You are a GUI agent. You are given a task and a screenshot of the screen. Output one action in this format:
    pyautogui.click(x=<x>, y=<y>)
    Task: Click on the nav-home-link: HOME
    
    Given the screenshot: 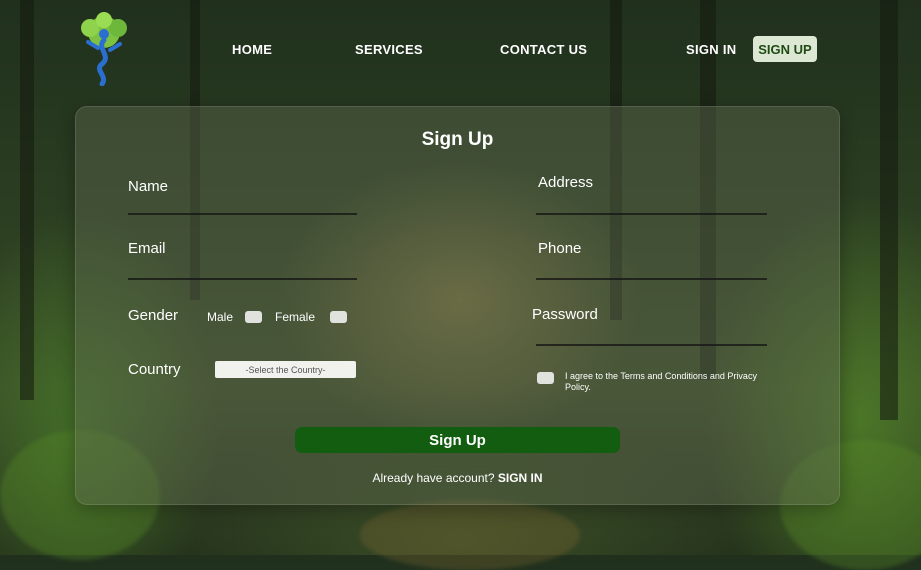 What is the action you would take?
    pyautogui.click(x=252, y=49)
    